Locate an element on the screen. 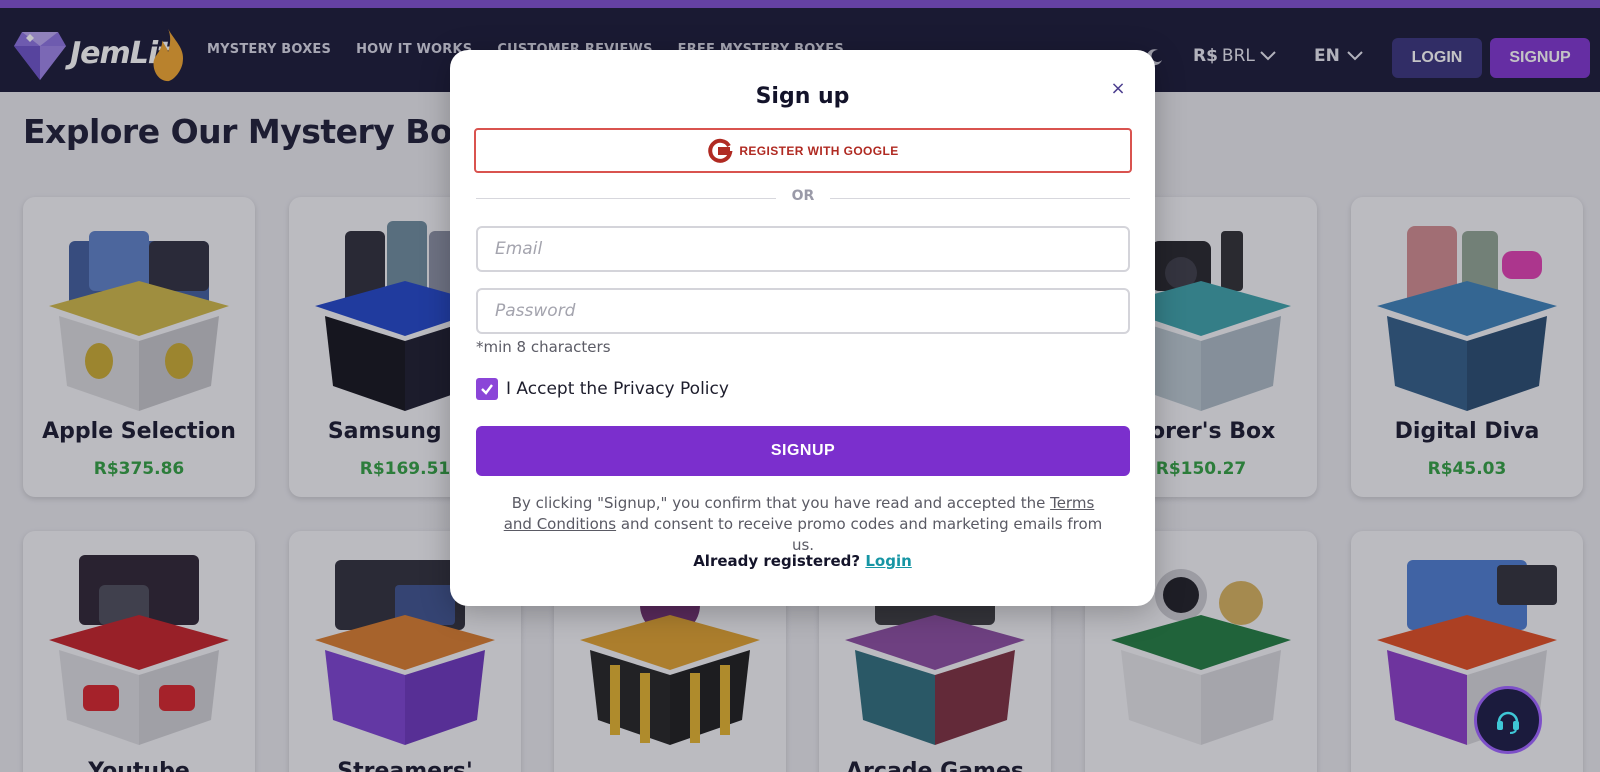 The image size is (1600, 772). already-registered: Already registered? Login is located at coordinates (802, 561).